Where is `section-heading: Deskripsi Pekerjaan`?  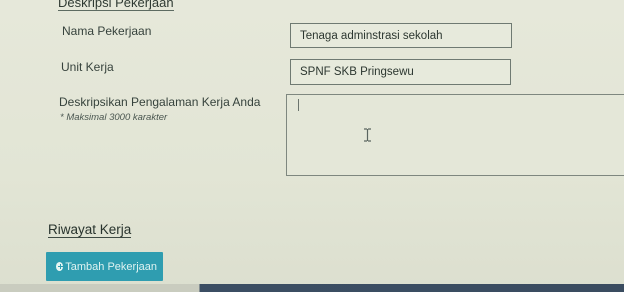
section-heading: Deskripsi Pekerjaan is located at coordinates (116, 5).